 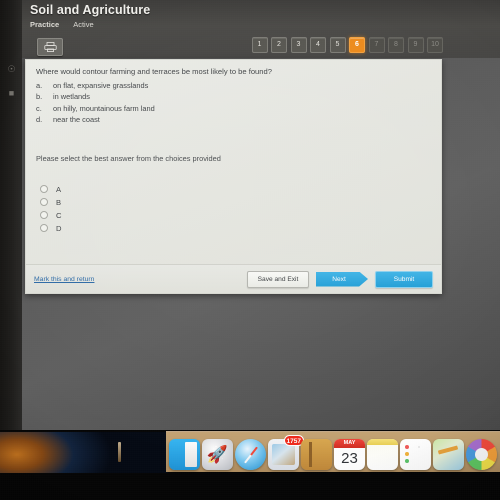 What do you see at coordinates (184, 454) in the screenshot?
I see `finder-icon` at bounding box center [184, 454].